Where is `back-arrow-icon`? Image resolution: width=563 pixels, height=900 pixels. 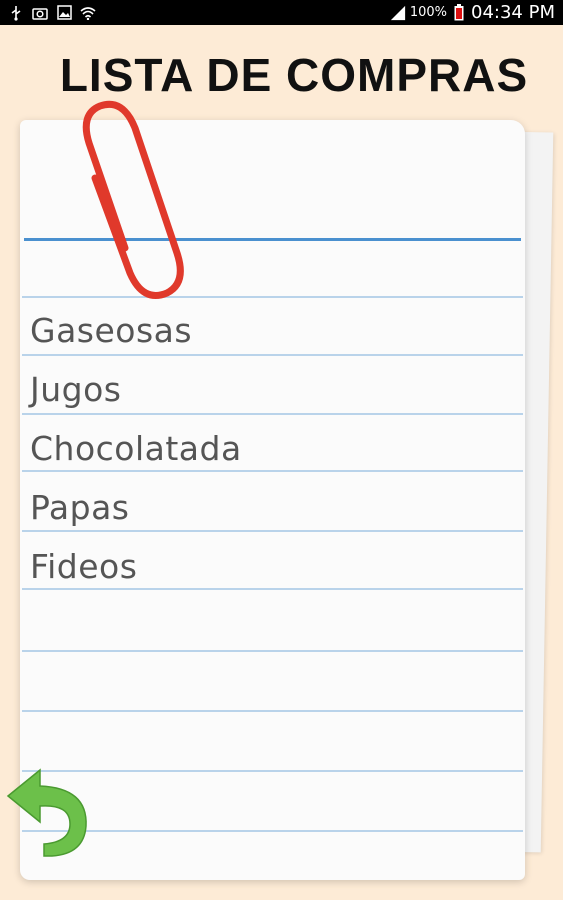
back-arrow-icon is located at coordinates (49, 814).